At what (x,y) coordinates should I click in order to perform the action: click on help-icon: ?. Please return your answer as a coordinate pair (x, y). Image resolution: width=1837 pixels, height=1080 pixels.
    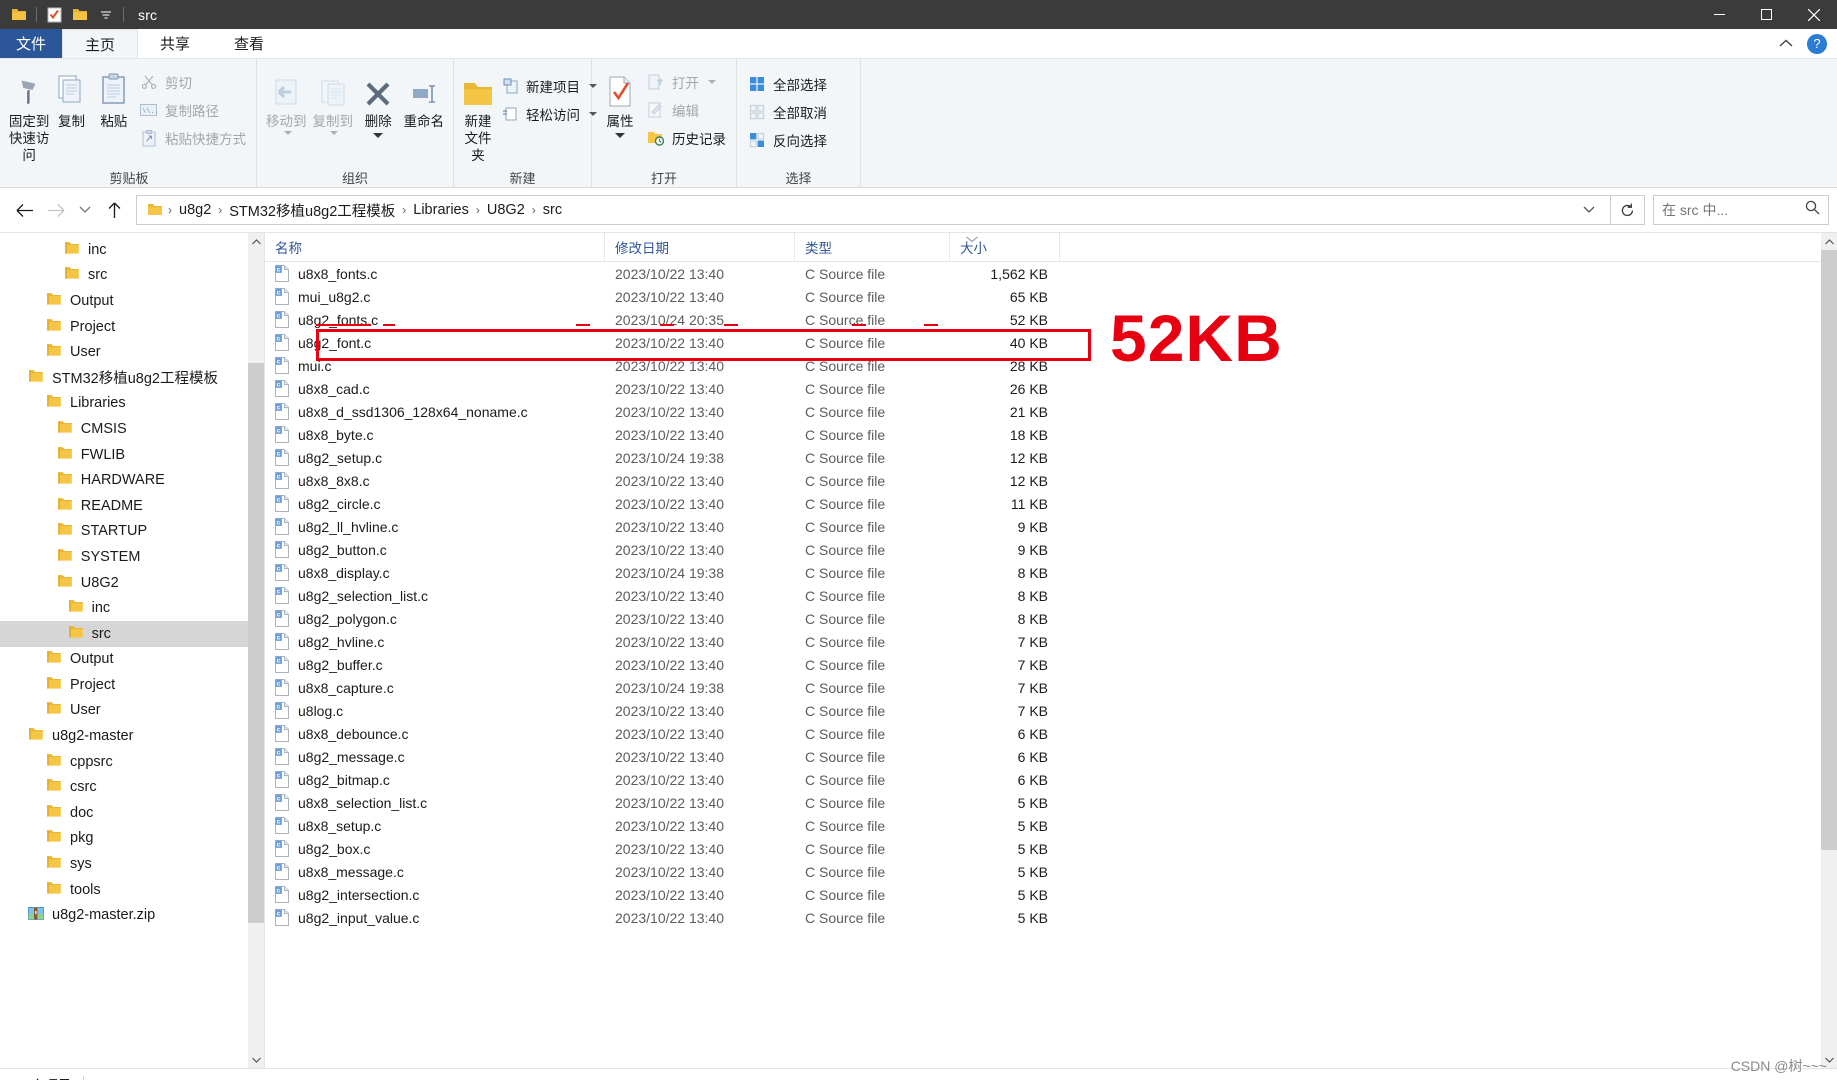
    Looking at the image, I should click on (1817, 43).